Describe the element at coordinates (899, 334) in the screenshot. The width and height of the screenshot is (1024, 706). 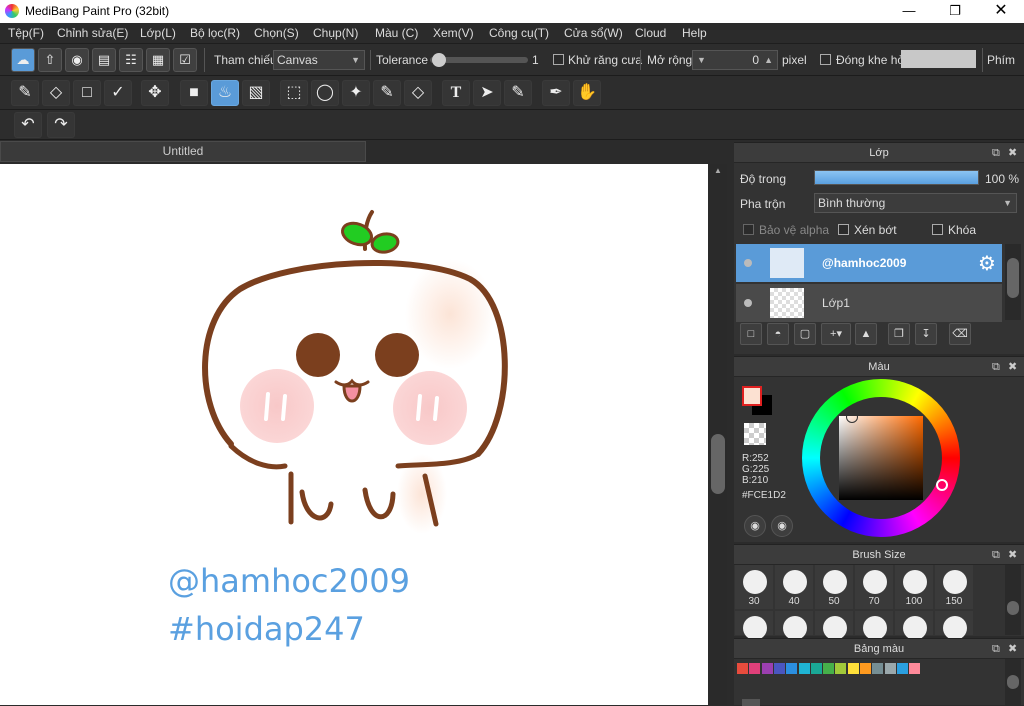
I see `duplicate-layer-icon: ❐` at that location.